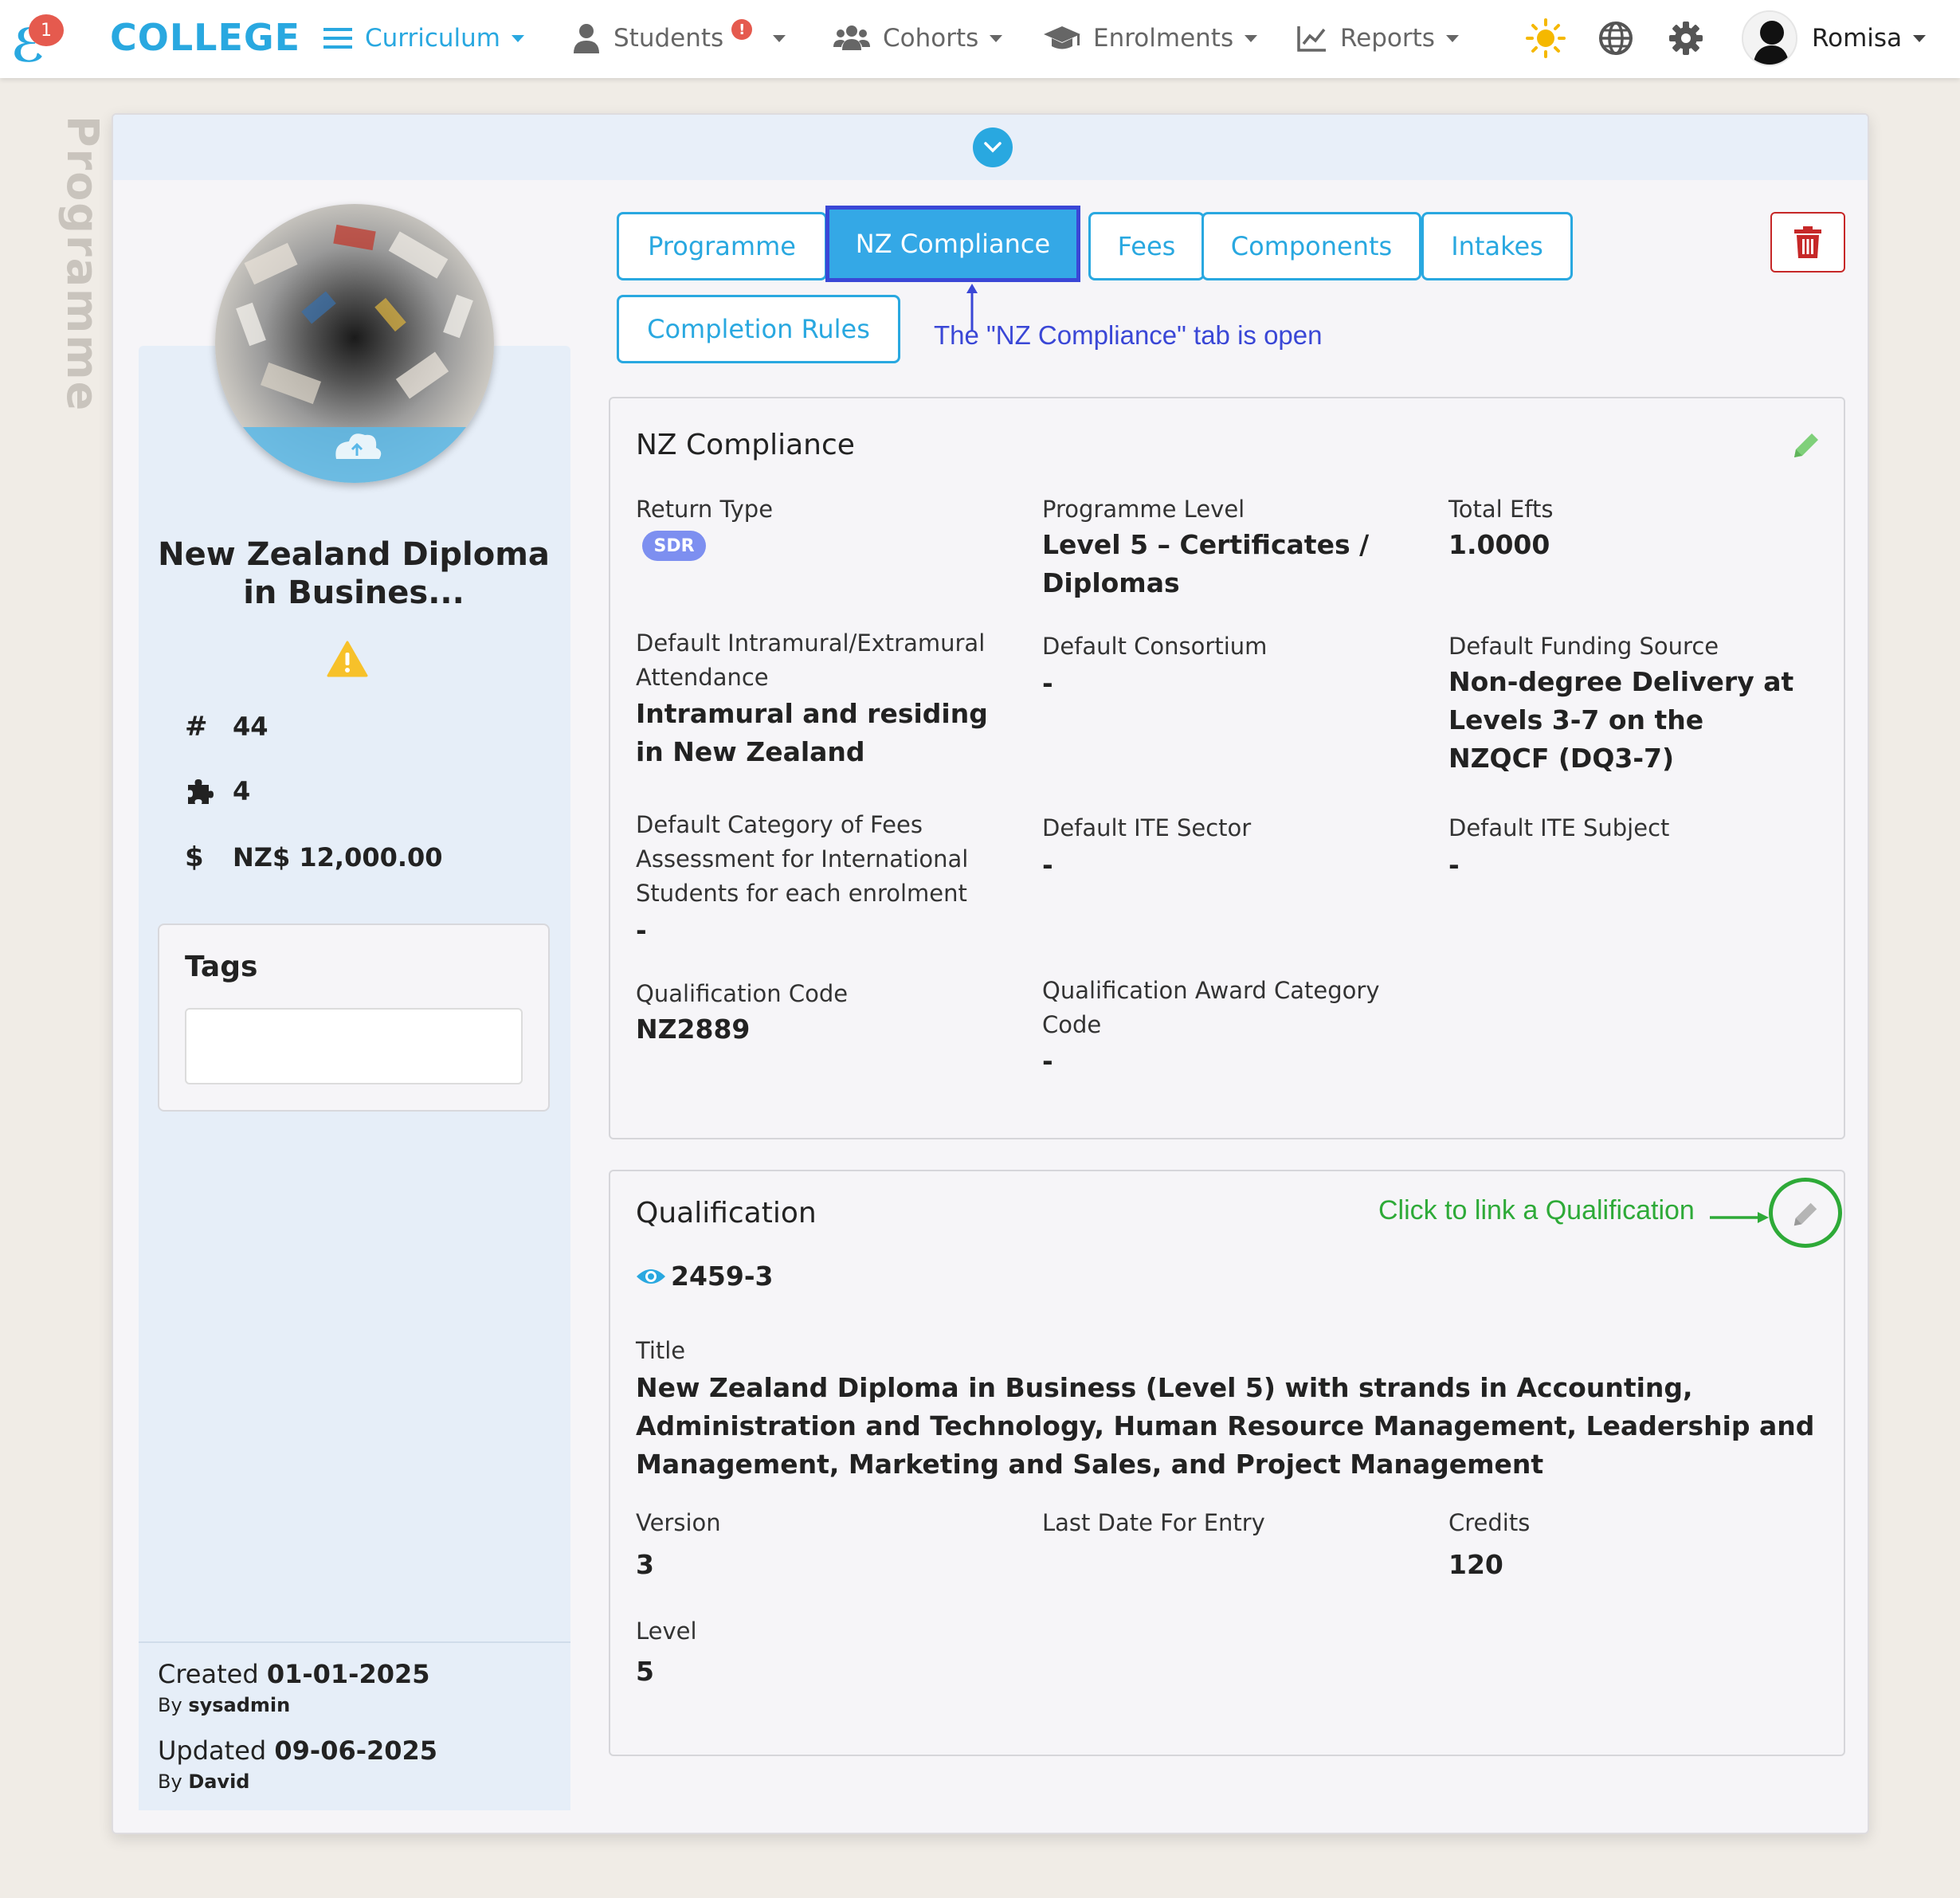 The image size is (1960, 1898). Describe the element at coordinates (1686, 38) in the screenshot. I see `gear-icon` at that location.